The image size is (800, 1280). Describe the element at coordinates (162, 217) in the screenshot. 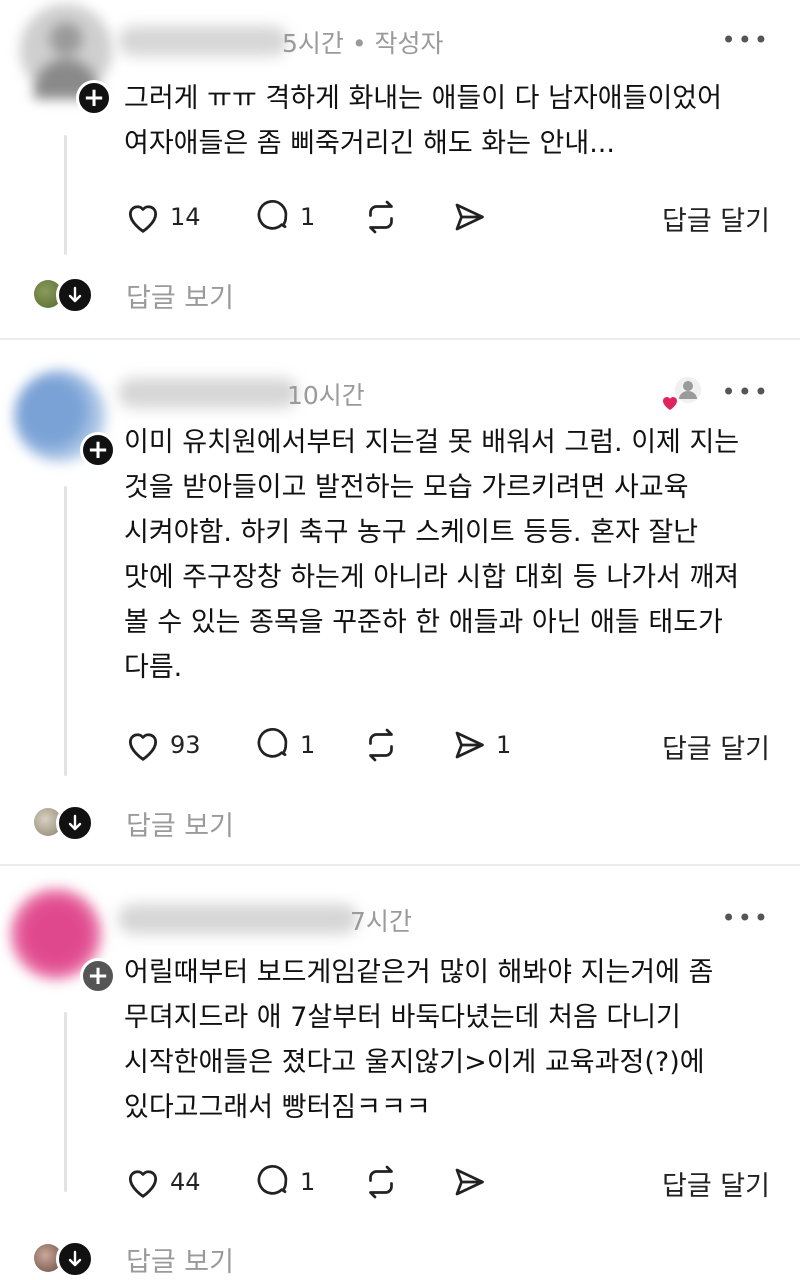

I see `like-button: 14` at that location.